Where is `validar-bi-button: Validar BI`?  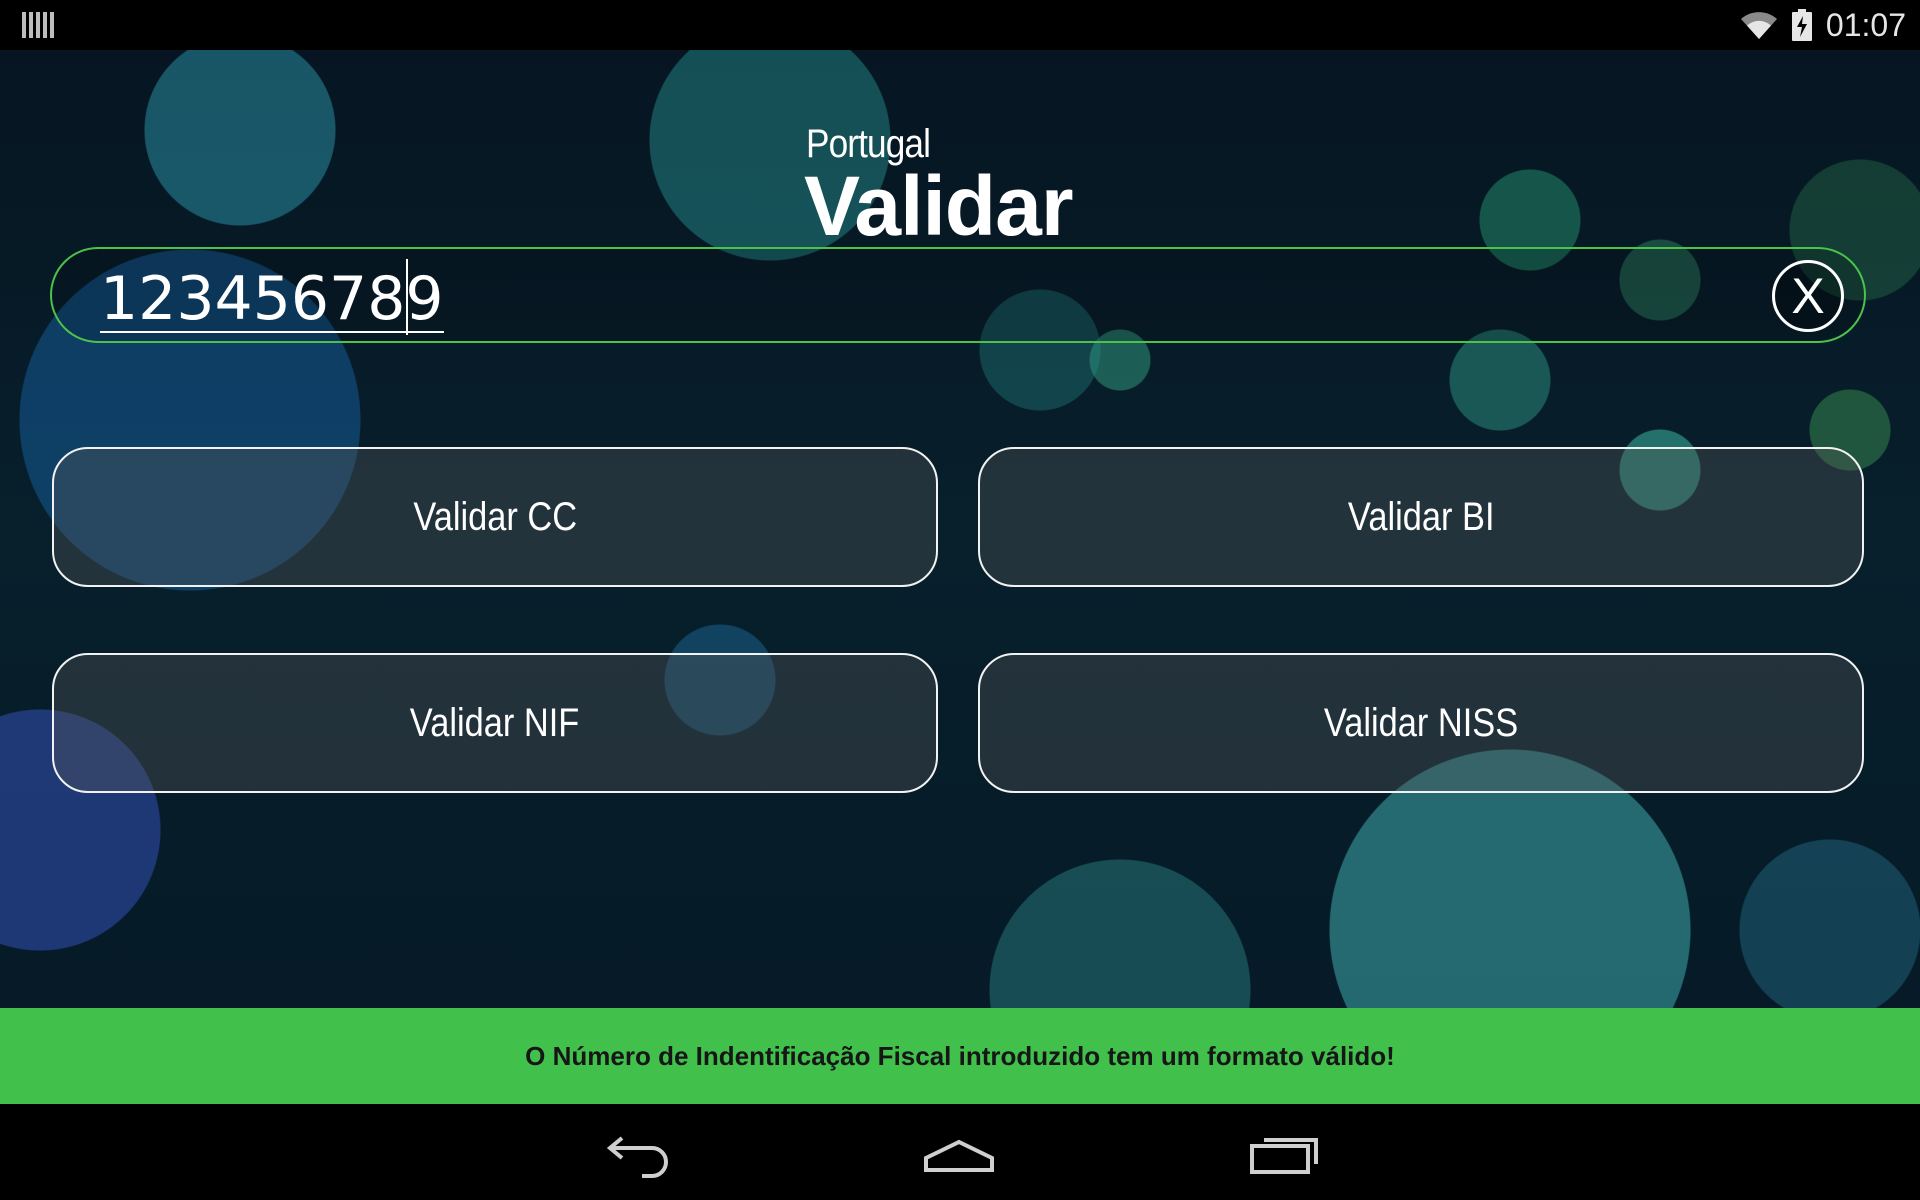
validar-bi-button: Validar BI is located at coordinates (1421, 517).